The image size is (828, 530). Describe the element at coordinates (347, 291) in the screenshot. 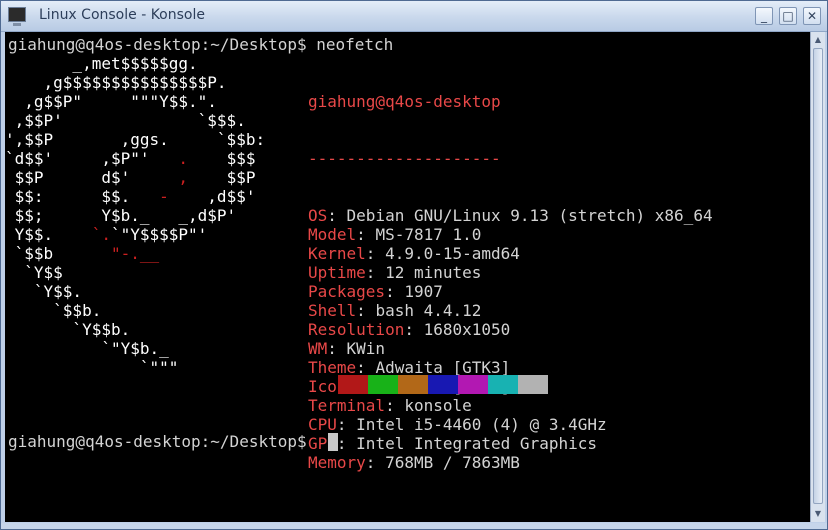

I see `info-key: Packages` at that location.